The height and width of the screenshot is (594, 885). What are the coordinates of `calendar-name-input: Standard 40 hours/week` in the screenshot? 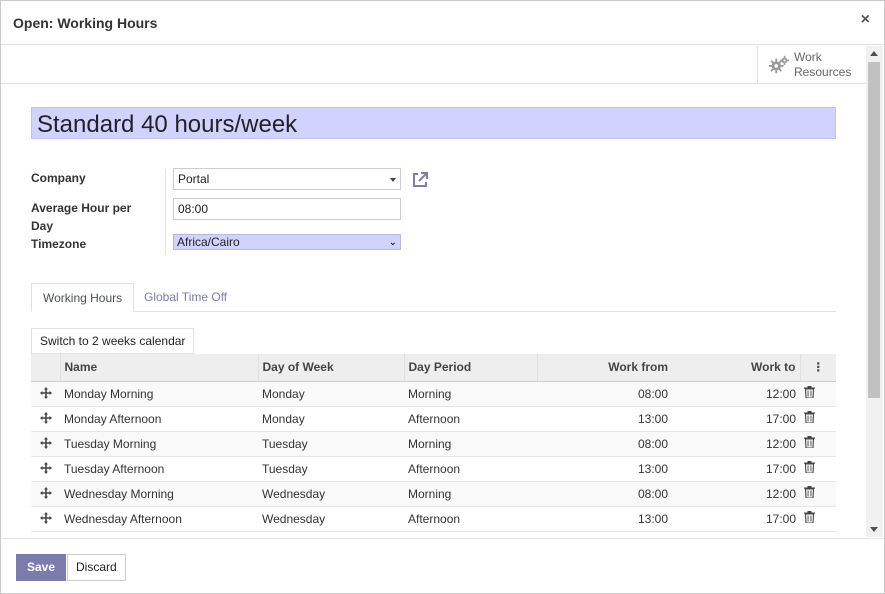 It's located at (433, 123).